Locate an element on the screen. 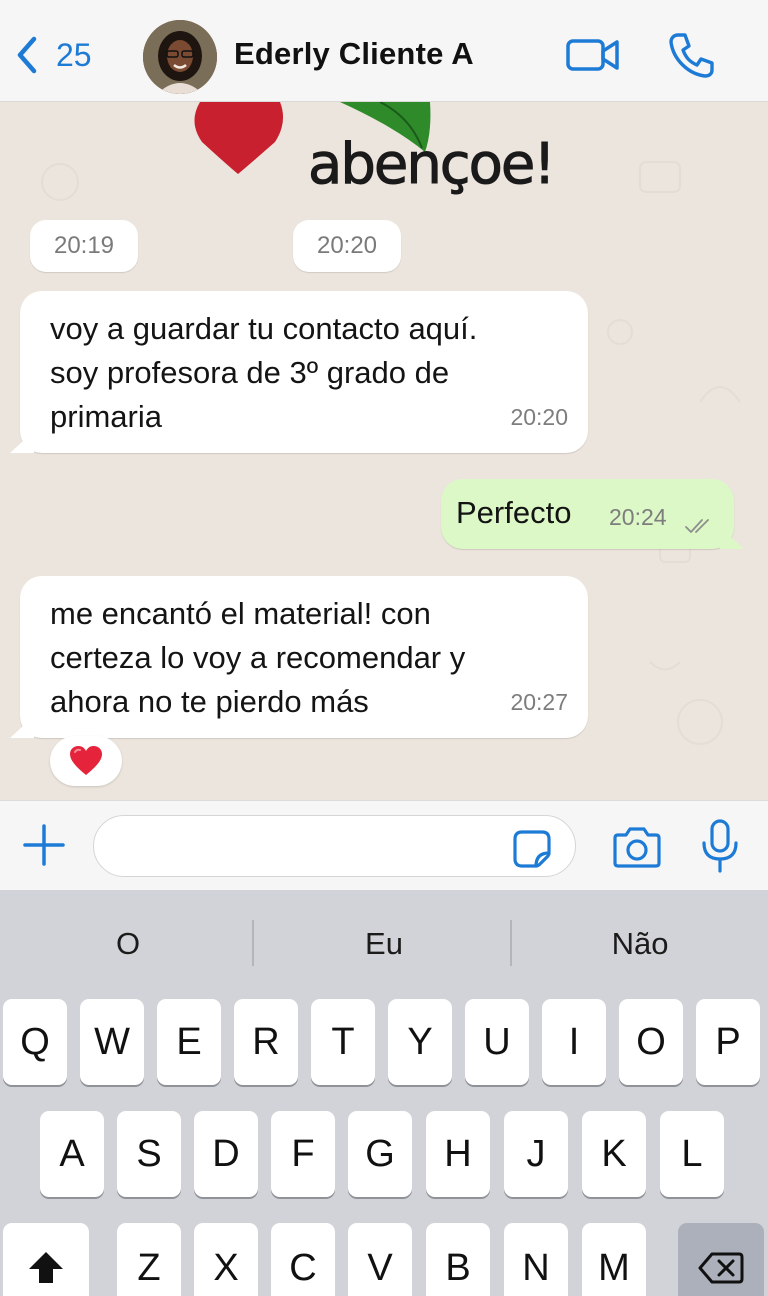  key-o: O is located at coordinates (651, 1042).